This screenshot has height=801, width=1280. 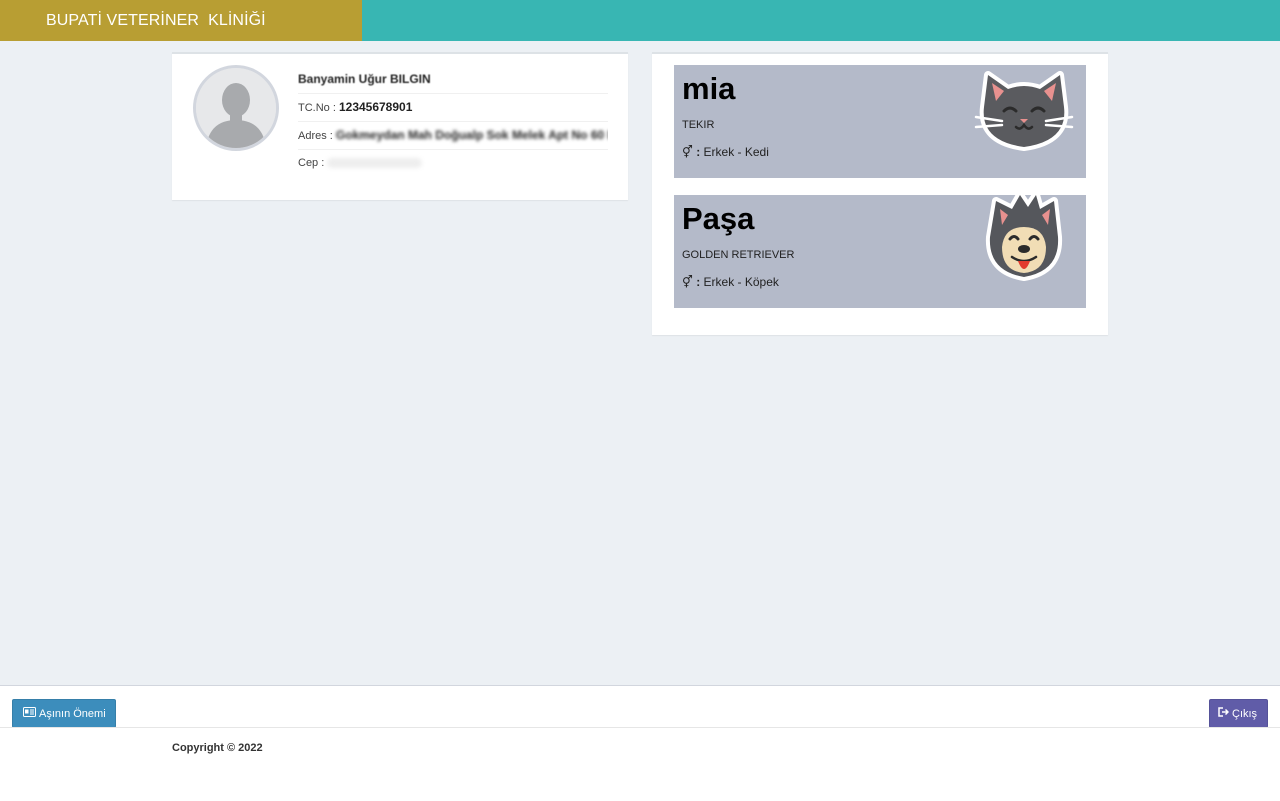 What do you see at coordinates (718, 218) in the screenshot?
I see `pet-name: Paşa` at bounding box center [718, 218].